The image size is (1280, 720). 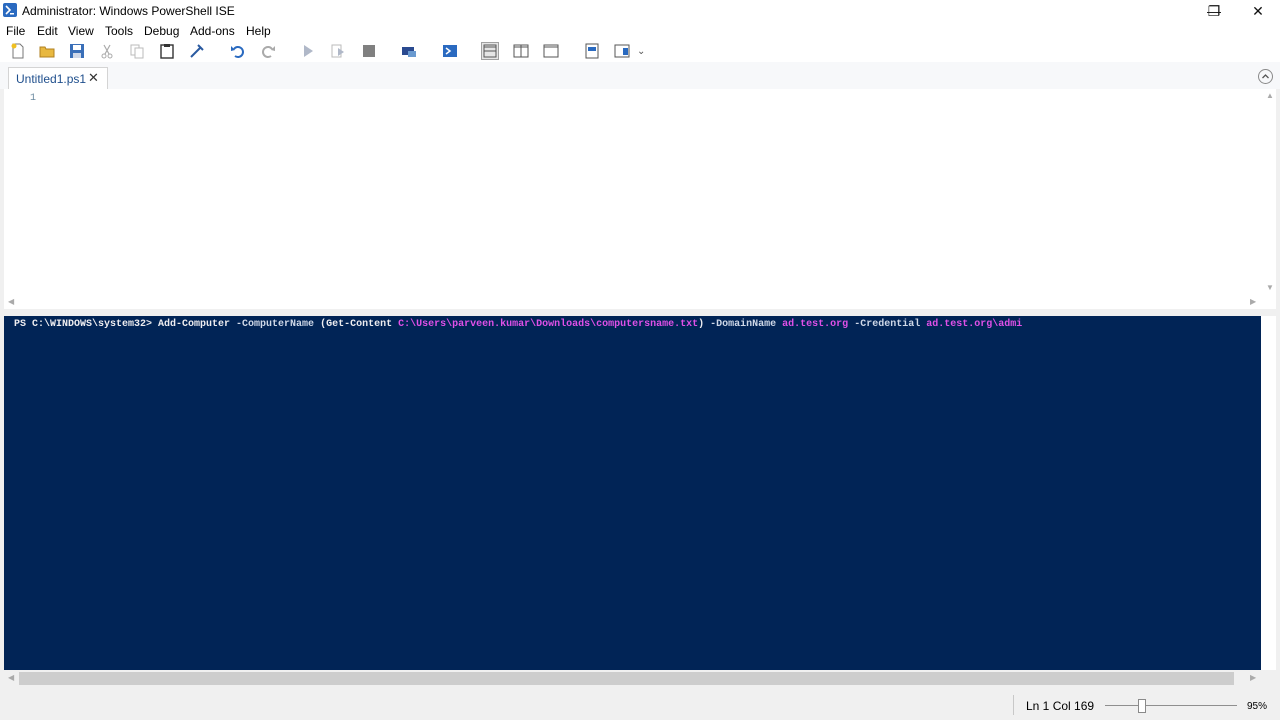 I want to click on collapse-script-pane-icon, so click(x=1265, y=76).